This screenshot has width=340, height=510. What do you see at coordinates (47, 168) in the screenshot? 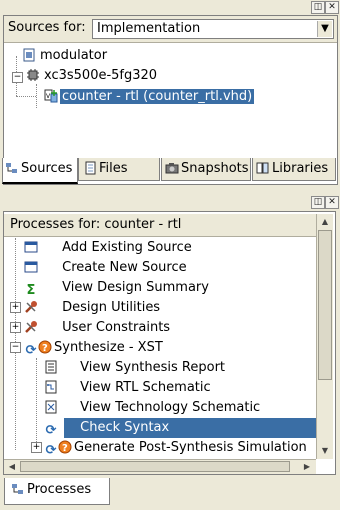
I see `tab-label: Sources` at bounding box center [47, 168].